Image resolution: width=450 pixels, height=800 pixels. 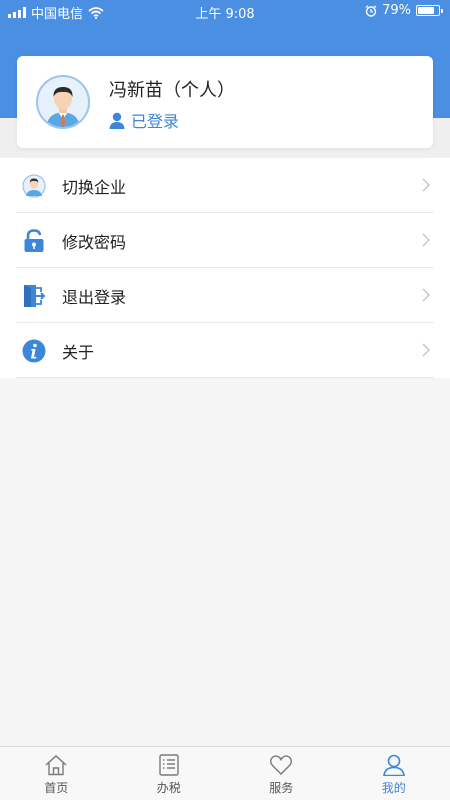 What do you see at coordinates (225, 295) in the screenshot?
I see `menu-item-logout: 退出登录` at bounding box center [225, 295].